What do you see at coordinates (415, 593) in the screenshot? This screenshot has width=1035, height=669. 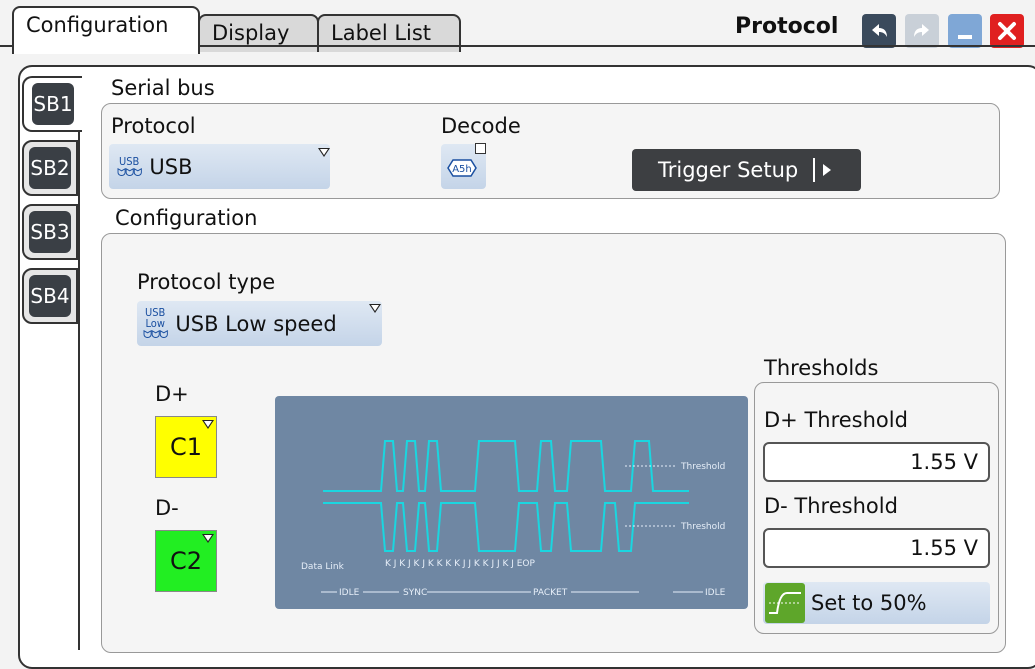 I see `sync-text: SYNC` at bounding box center [415, 593].